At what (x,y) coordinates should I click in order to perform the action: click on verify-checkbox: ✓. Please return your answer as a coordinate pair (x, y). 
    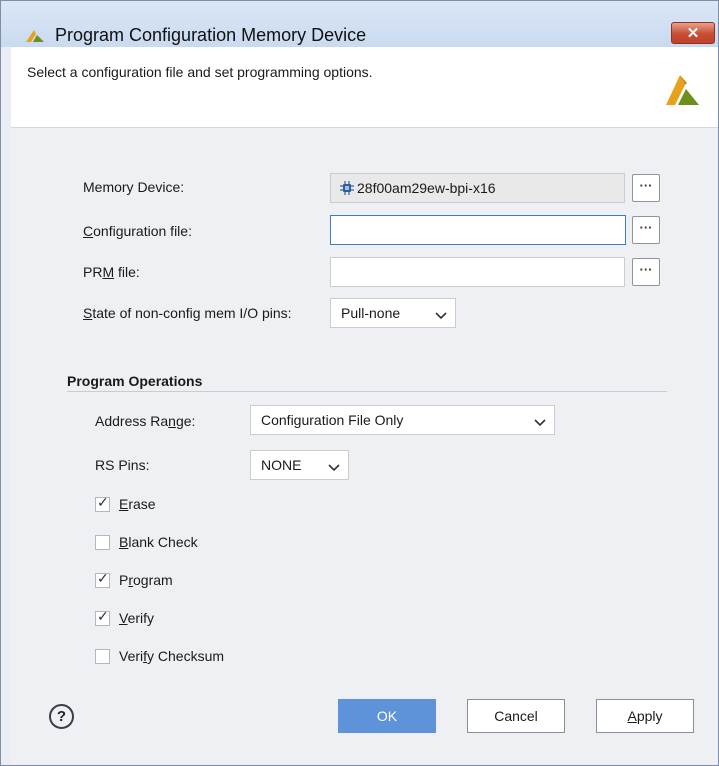
    Looking at the image, I should click on (102, 617).